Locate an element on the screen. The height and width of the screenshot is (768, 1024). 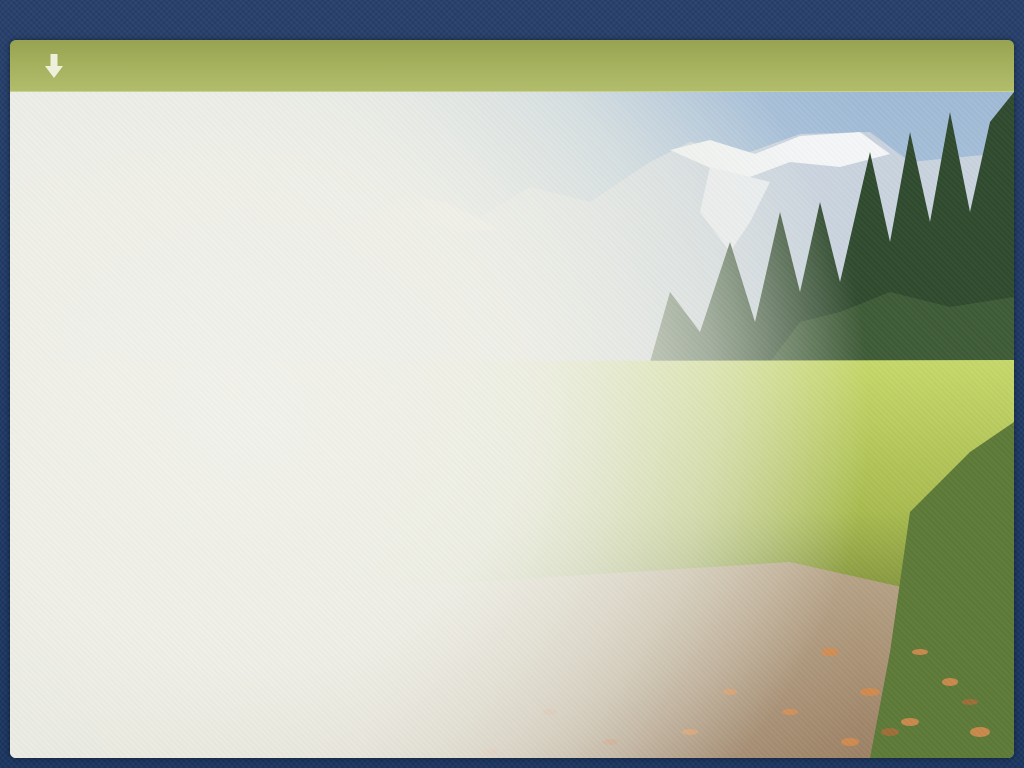
arrow-down-icon is located at coordinates (54, 66).